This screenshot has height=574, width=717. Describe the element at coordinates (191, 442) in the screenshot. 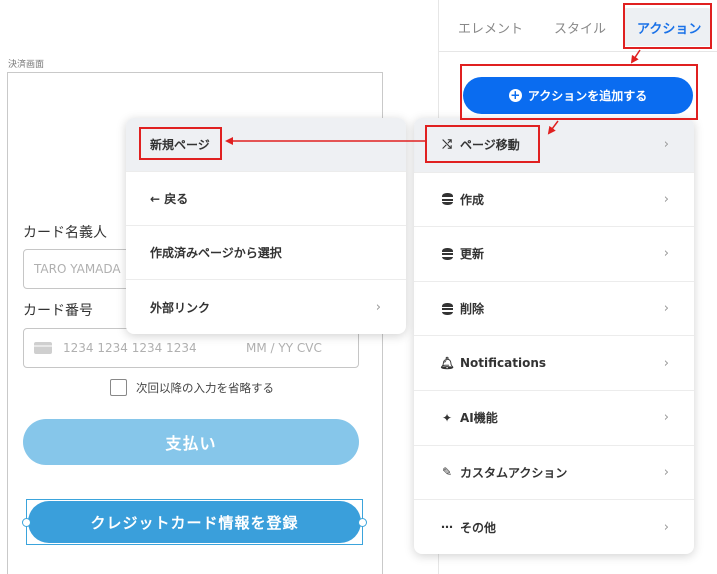

I see `pay-button: 支払い` at that location.